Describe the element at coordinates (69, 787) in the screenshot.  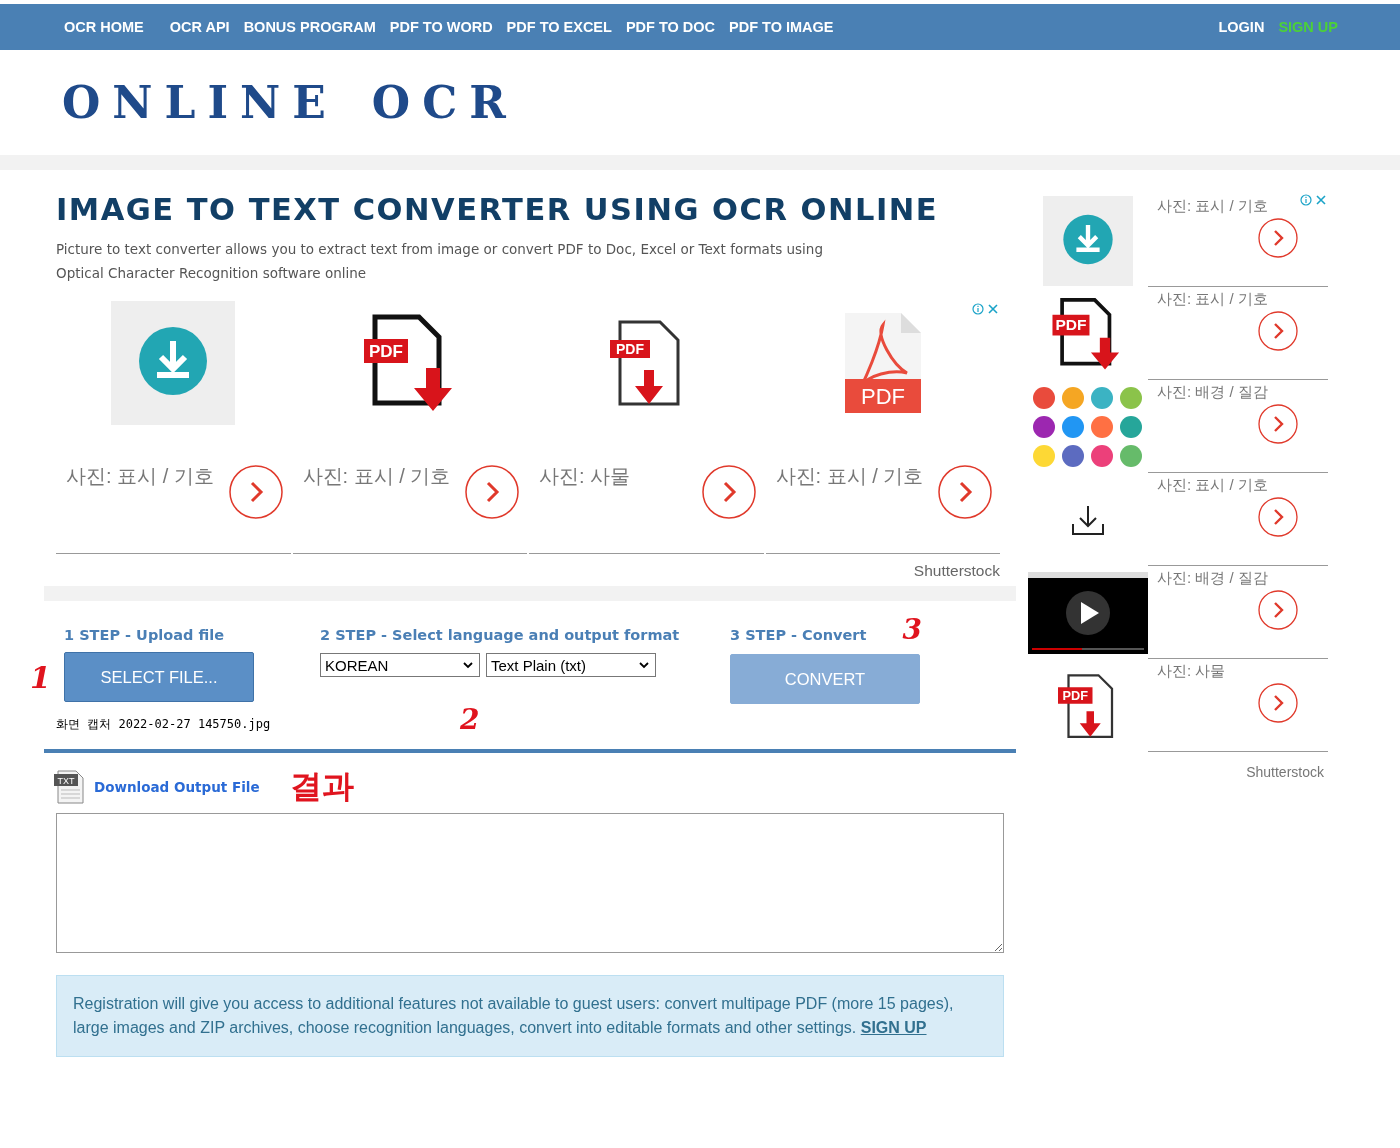
I see `text-file-icon: TXT` at that location.